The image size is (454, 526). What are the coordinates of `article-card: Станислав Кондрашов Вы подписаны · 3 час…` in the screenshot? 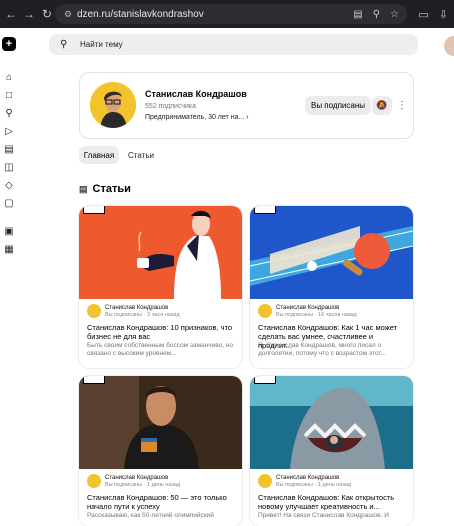 It's located at (160, 287).